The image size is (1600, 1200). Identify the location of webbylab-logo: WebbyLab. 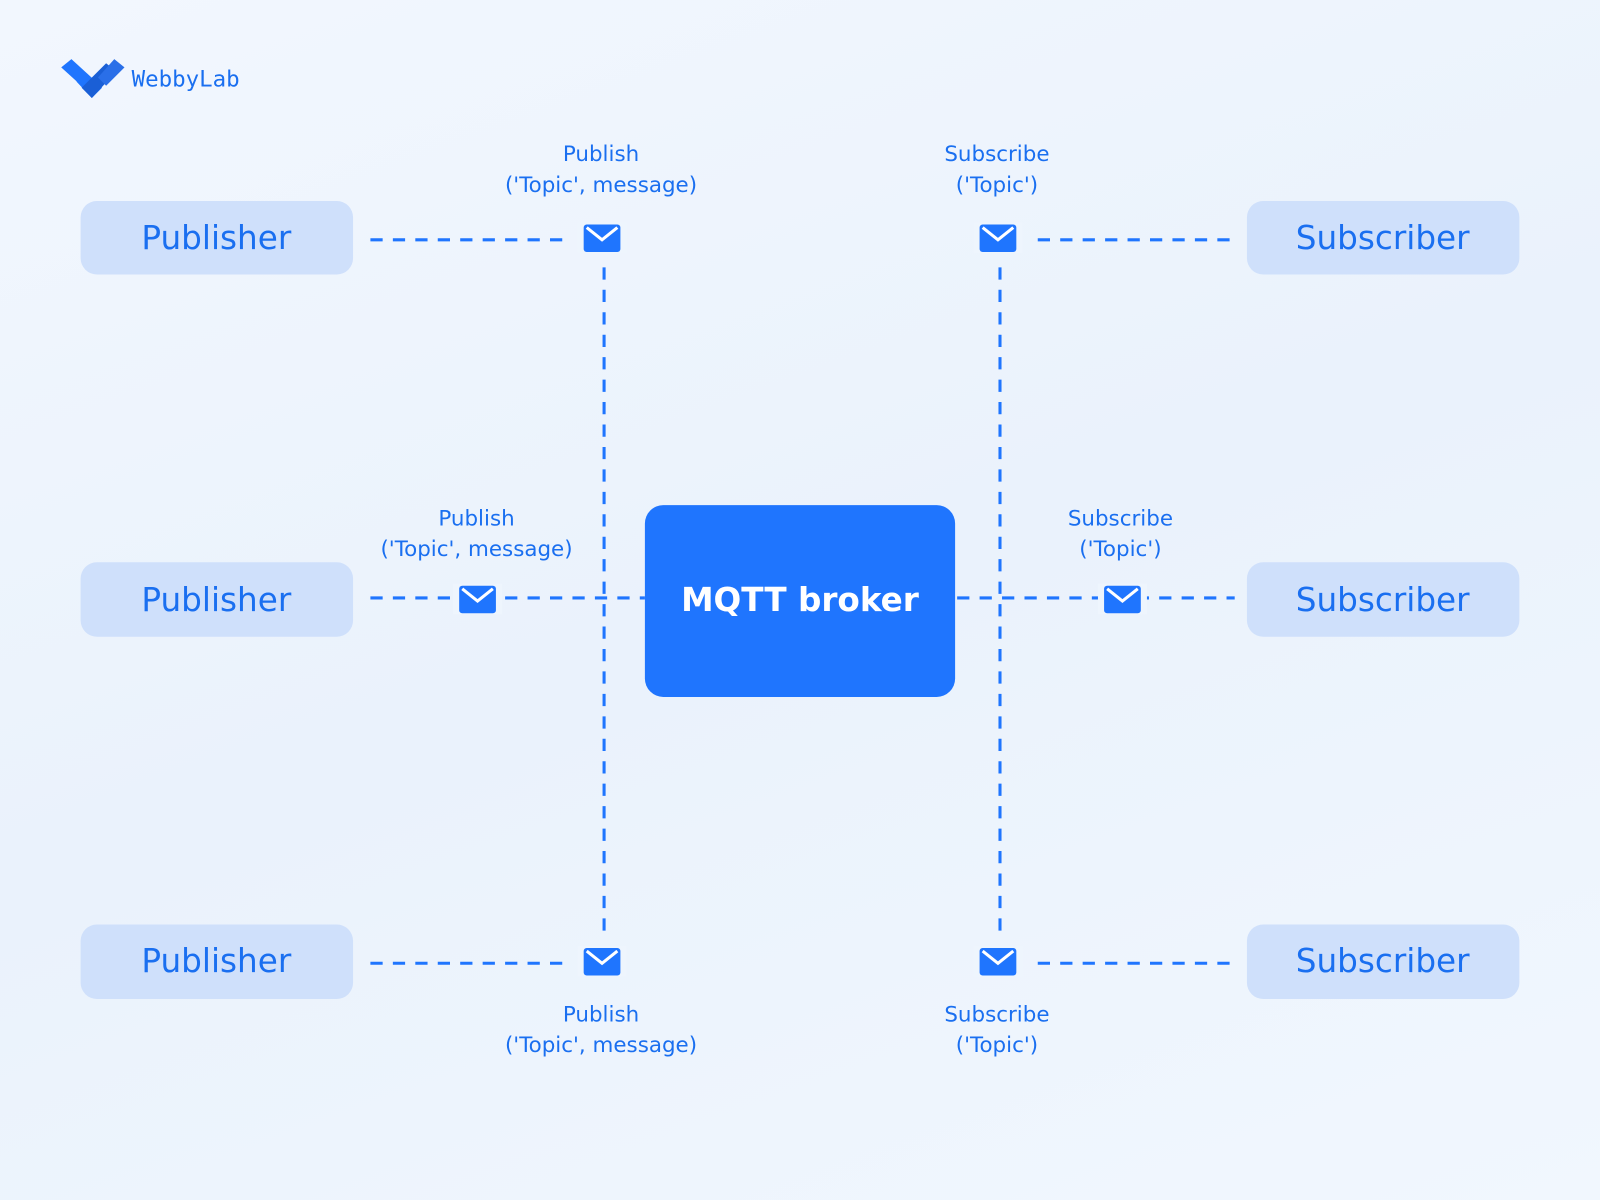
(150, 78).